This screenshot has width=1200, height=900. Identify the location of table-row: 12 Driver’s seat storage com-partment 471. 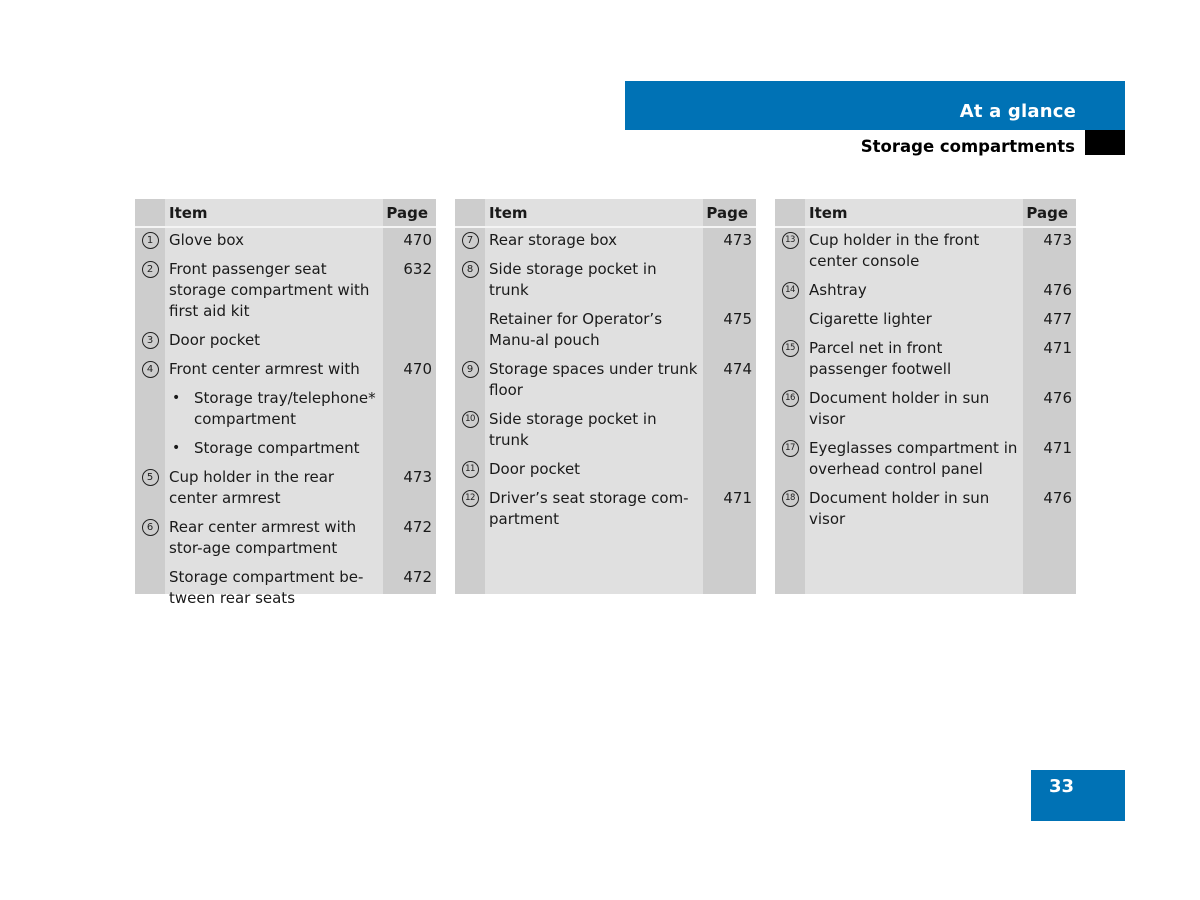
(605, 513).